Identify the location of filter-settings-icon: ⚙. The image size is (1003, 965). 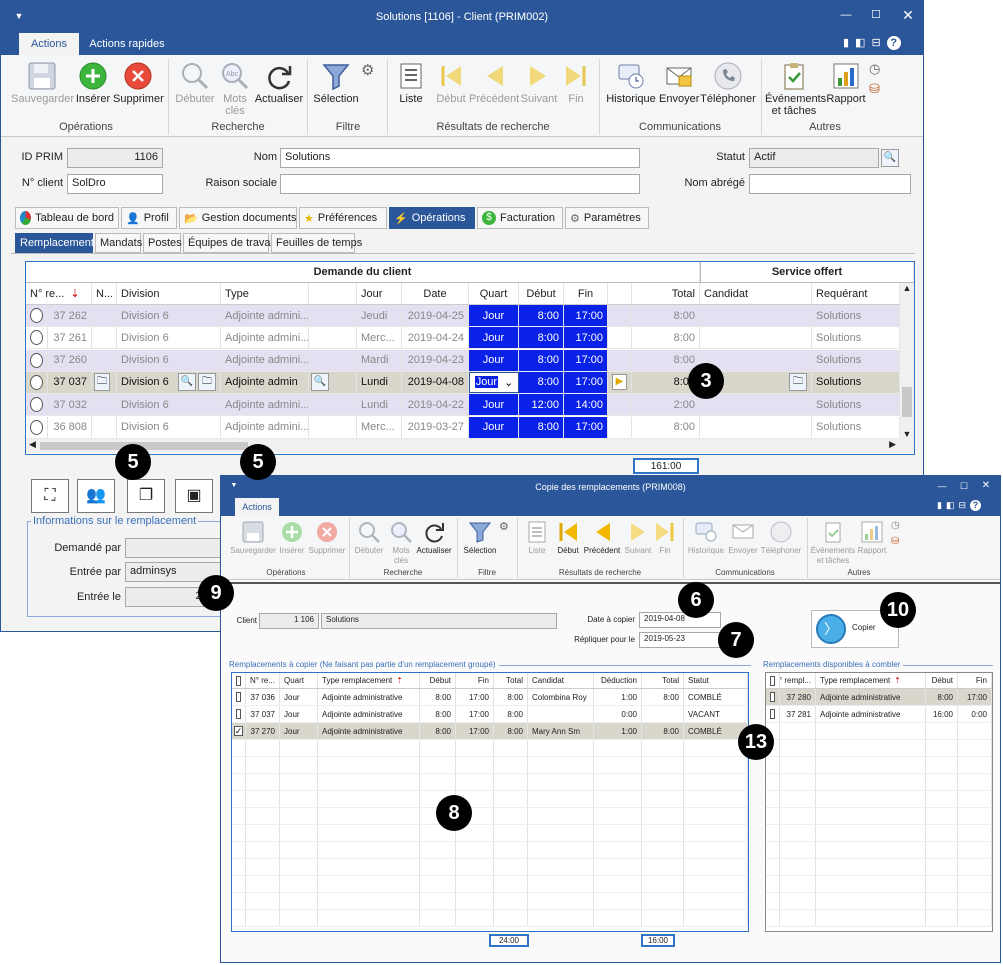
(367, 70).